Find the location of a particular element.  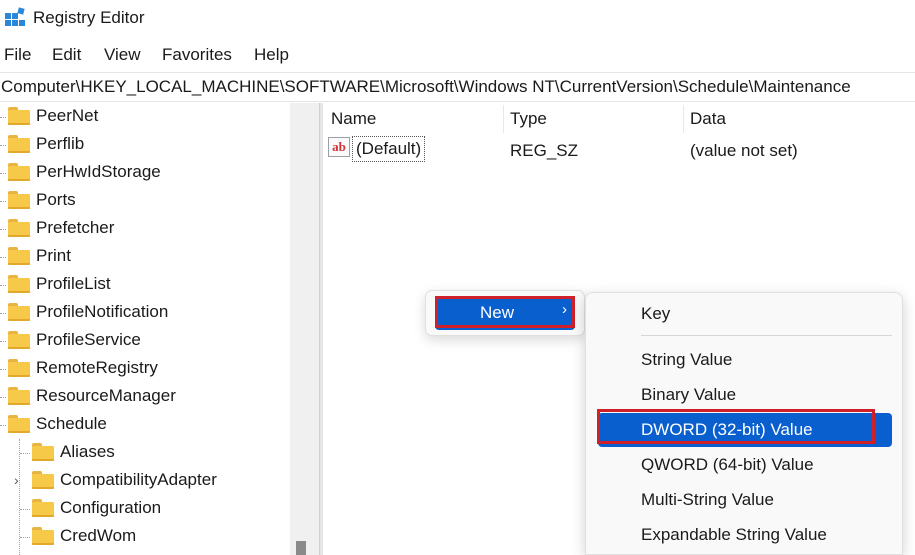

tree-item-label: CredWom is located at coordinates (98, 535).